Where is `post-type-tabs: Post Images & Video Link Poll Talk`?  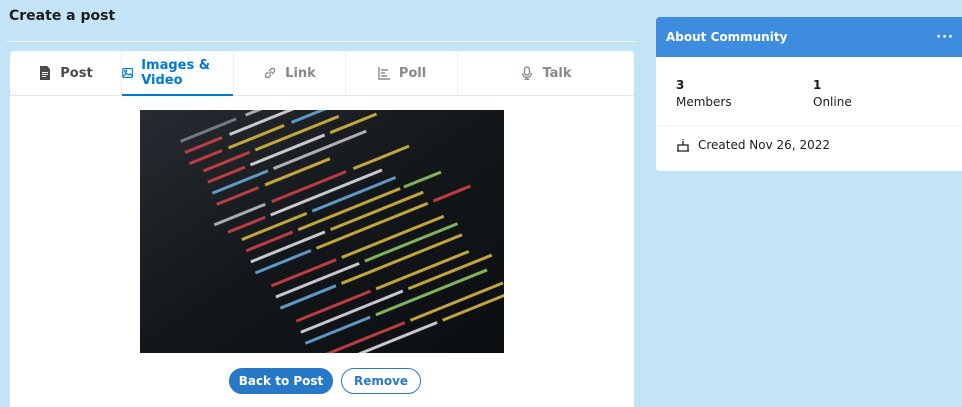 post-type-tabs: Post Images & Video Link Poll Talk is located at coordinates (322, 73).